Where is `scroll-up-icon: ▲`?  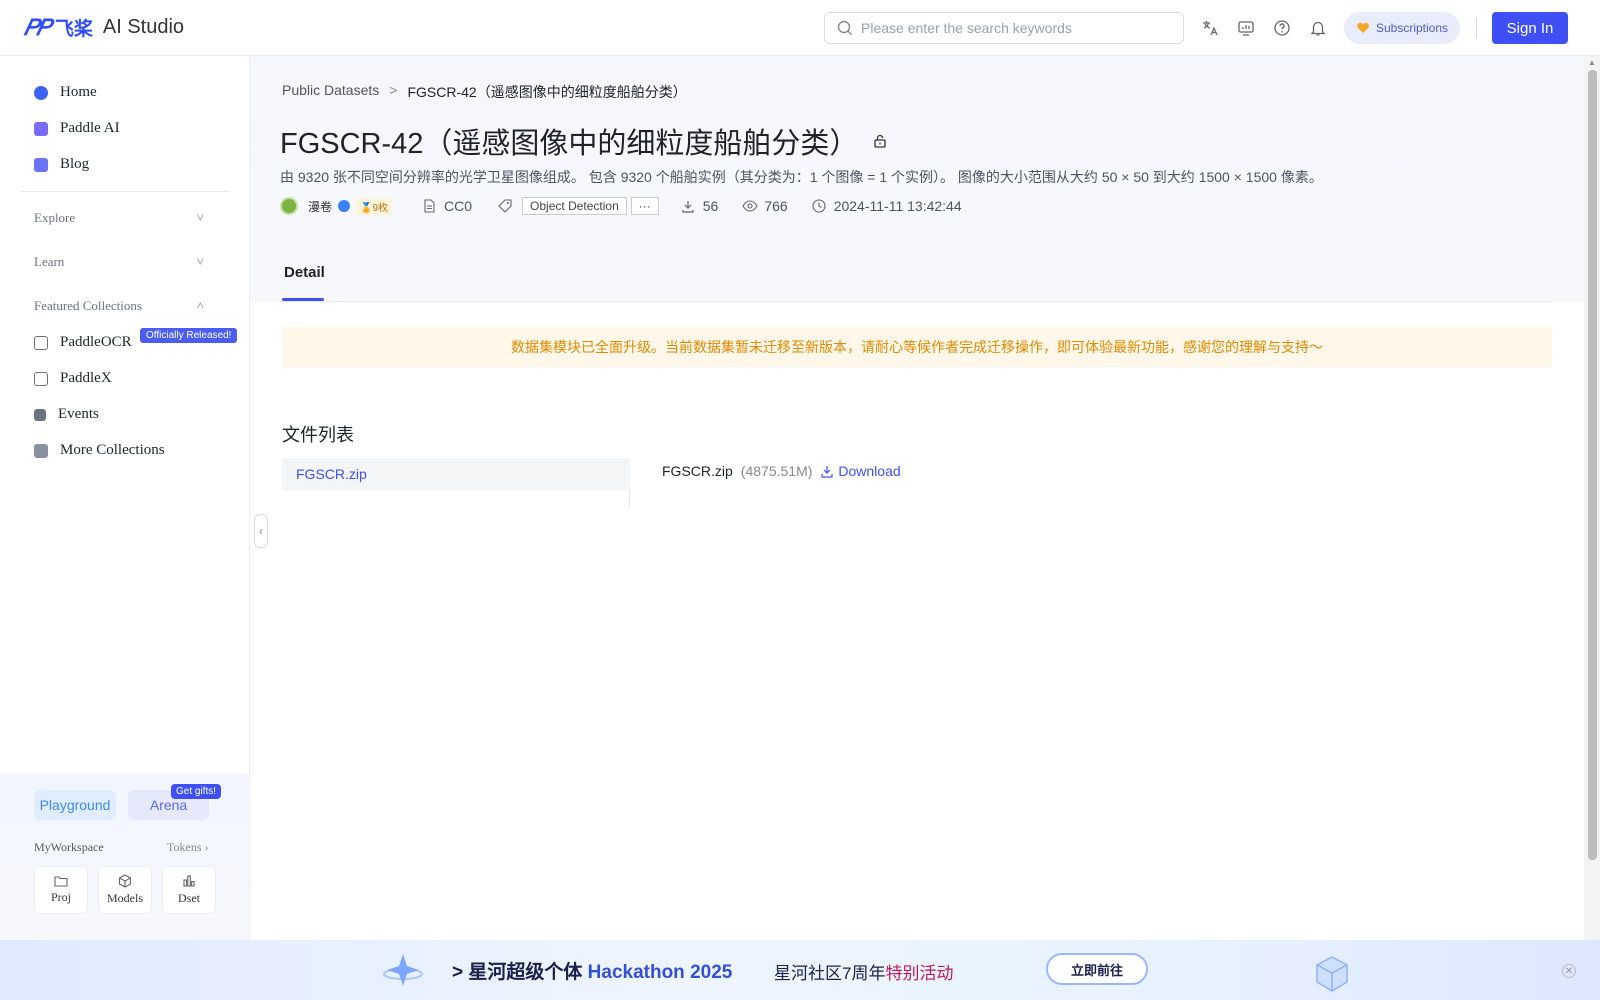 scroll-up-icon: ▲ is located at coordinates (1592, 62).